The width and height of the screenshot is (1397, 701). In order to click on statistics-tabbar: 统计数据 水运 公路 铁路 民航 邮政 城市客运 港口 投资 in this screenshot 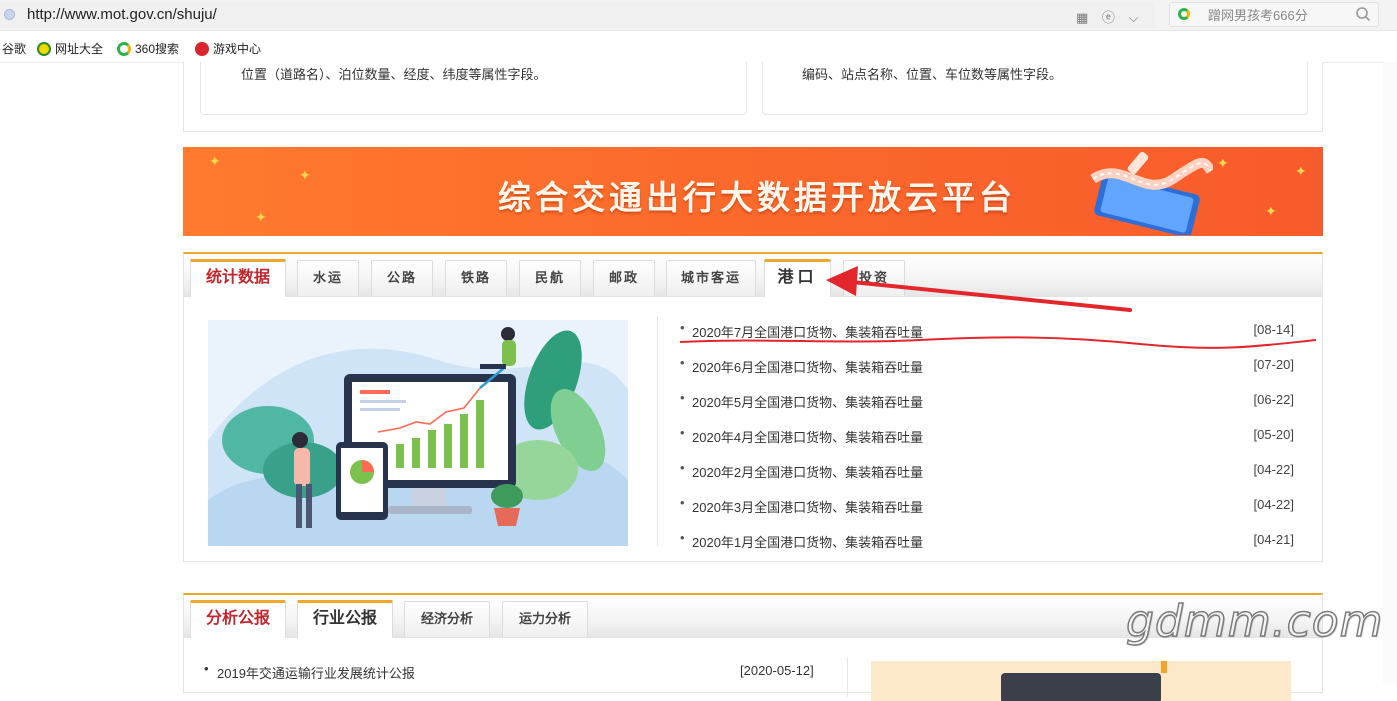, I will do `click(753, 275)`.